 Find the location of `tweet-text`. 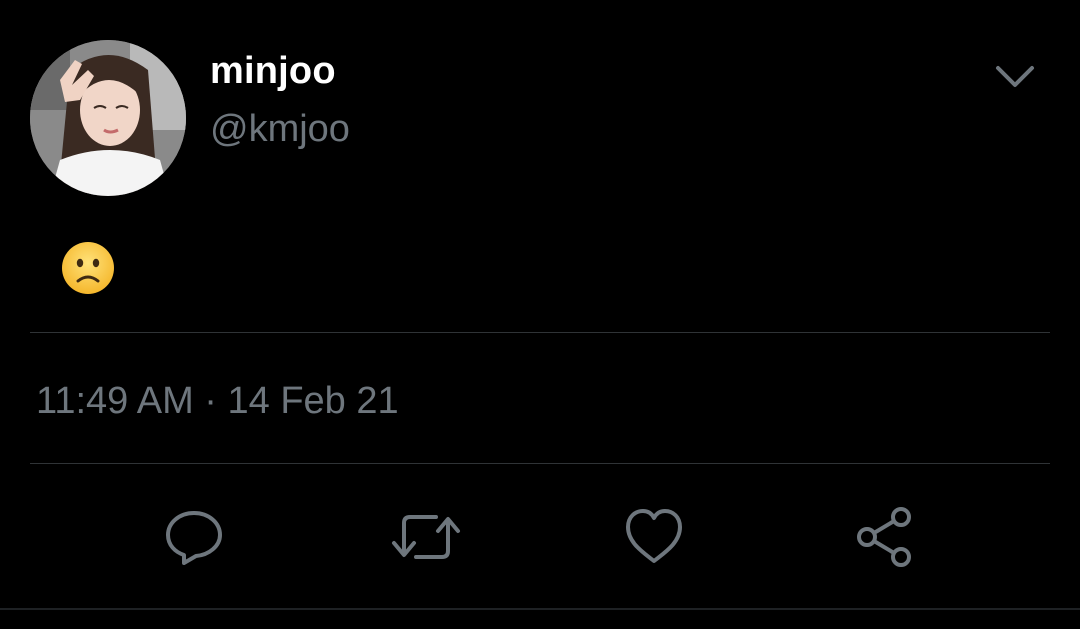

tweet-text is located at coordinates (90, 270).